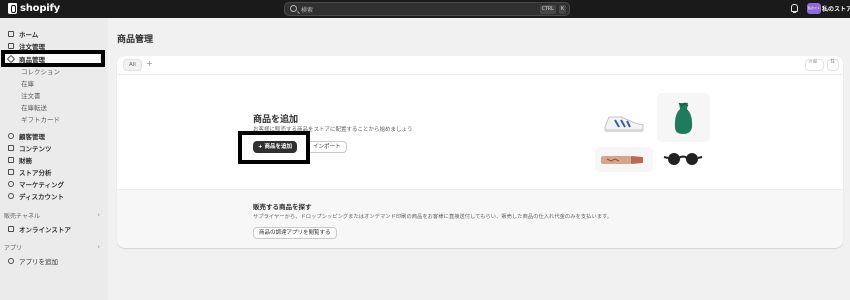  What do you see at coordinates (11, 183) in the screenshot?
I see `marketing-icon` at bounding box center [11, 183].